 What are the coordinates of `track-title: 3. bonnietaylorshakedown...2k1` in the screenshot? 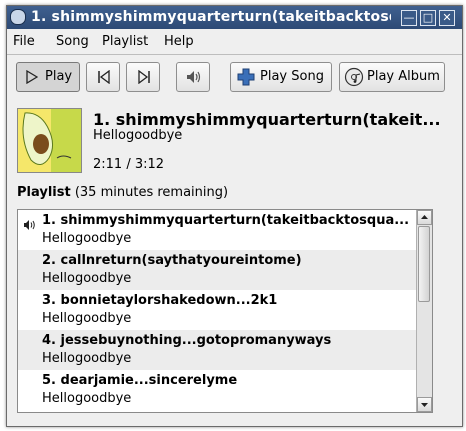 It's located at (160, 300).